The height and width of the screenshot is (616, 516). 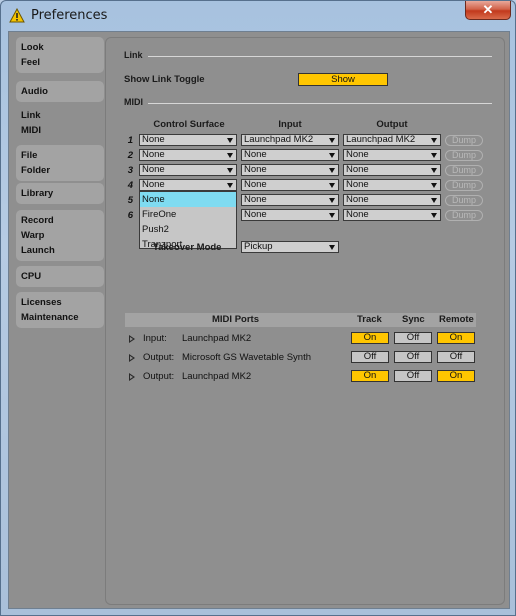 I want to click on show-link-toggle-label: Show Link Toggle, so click(x=164, y=79).